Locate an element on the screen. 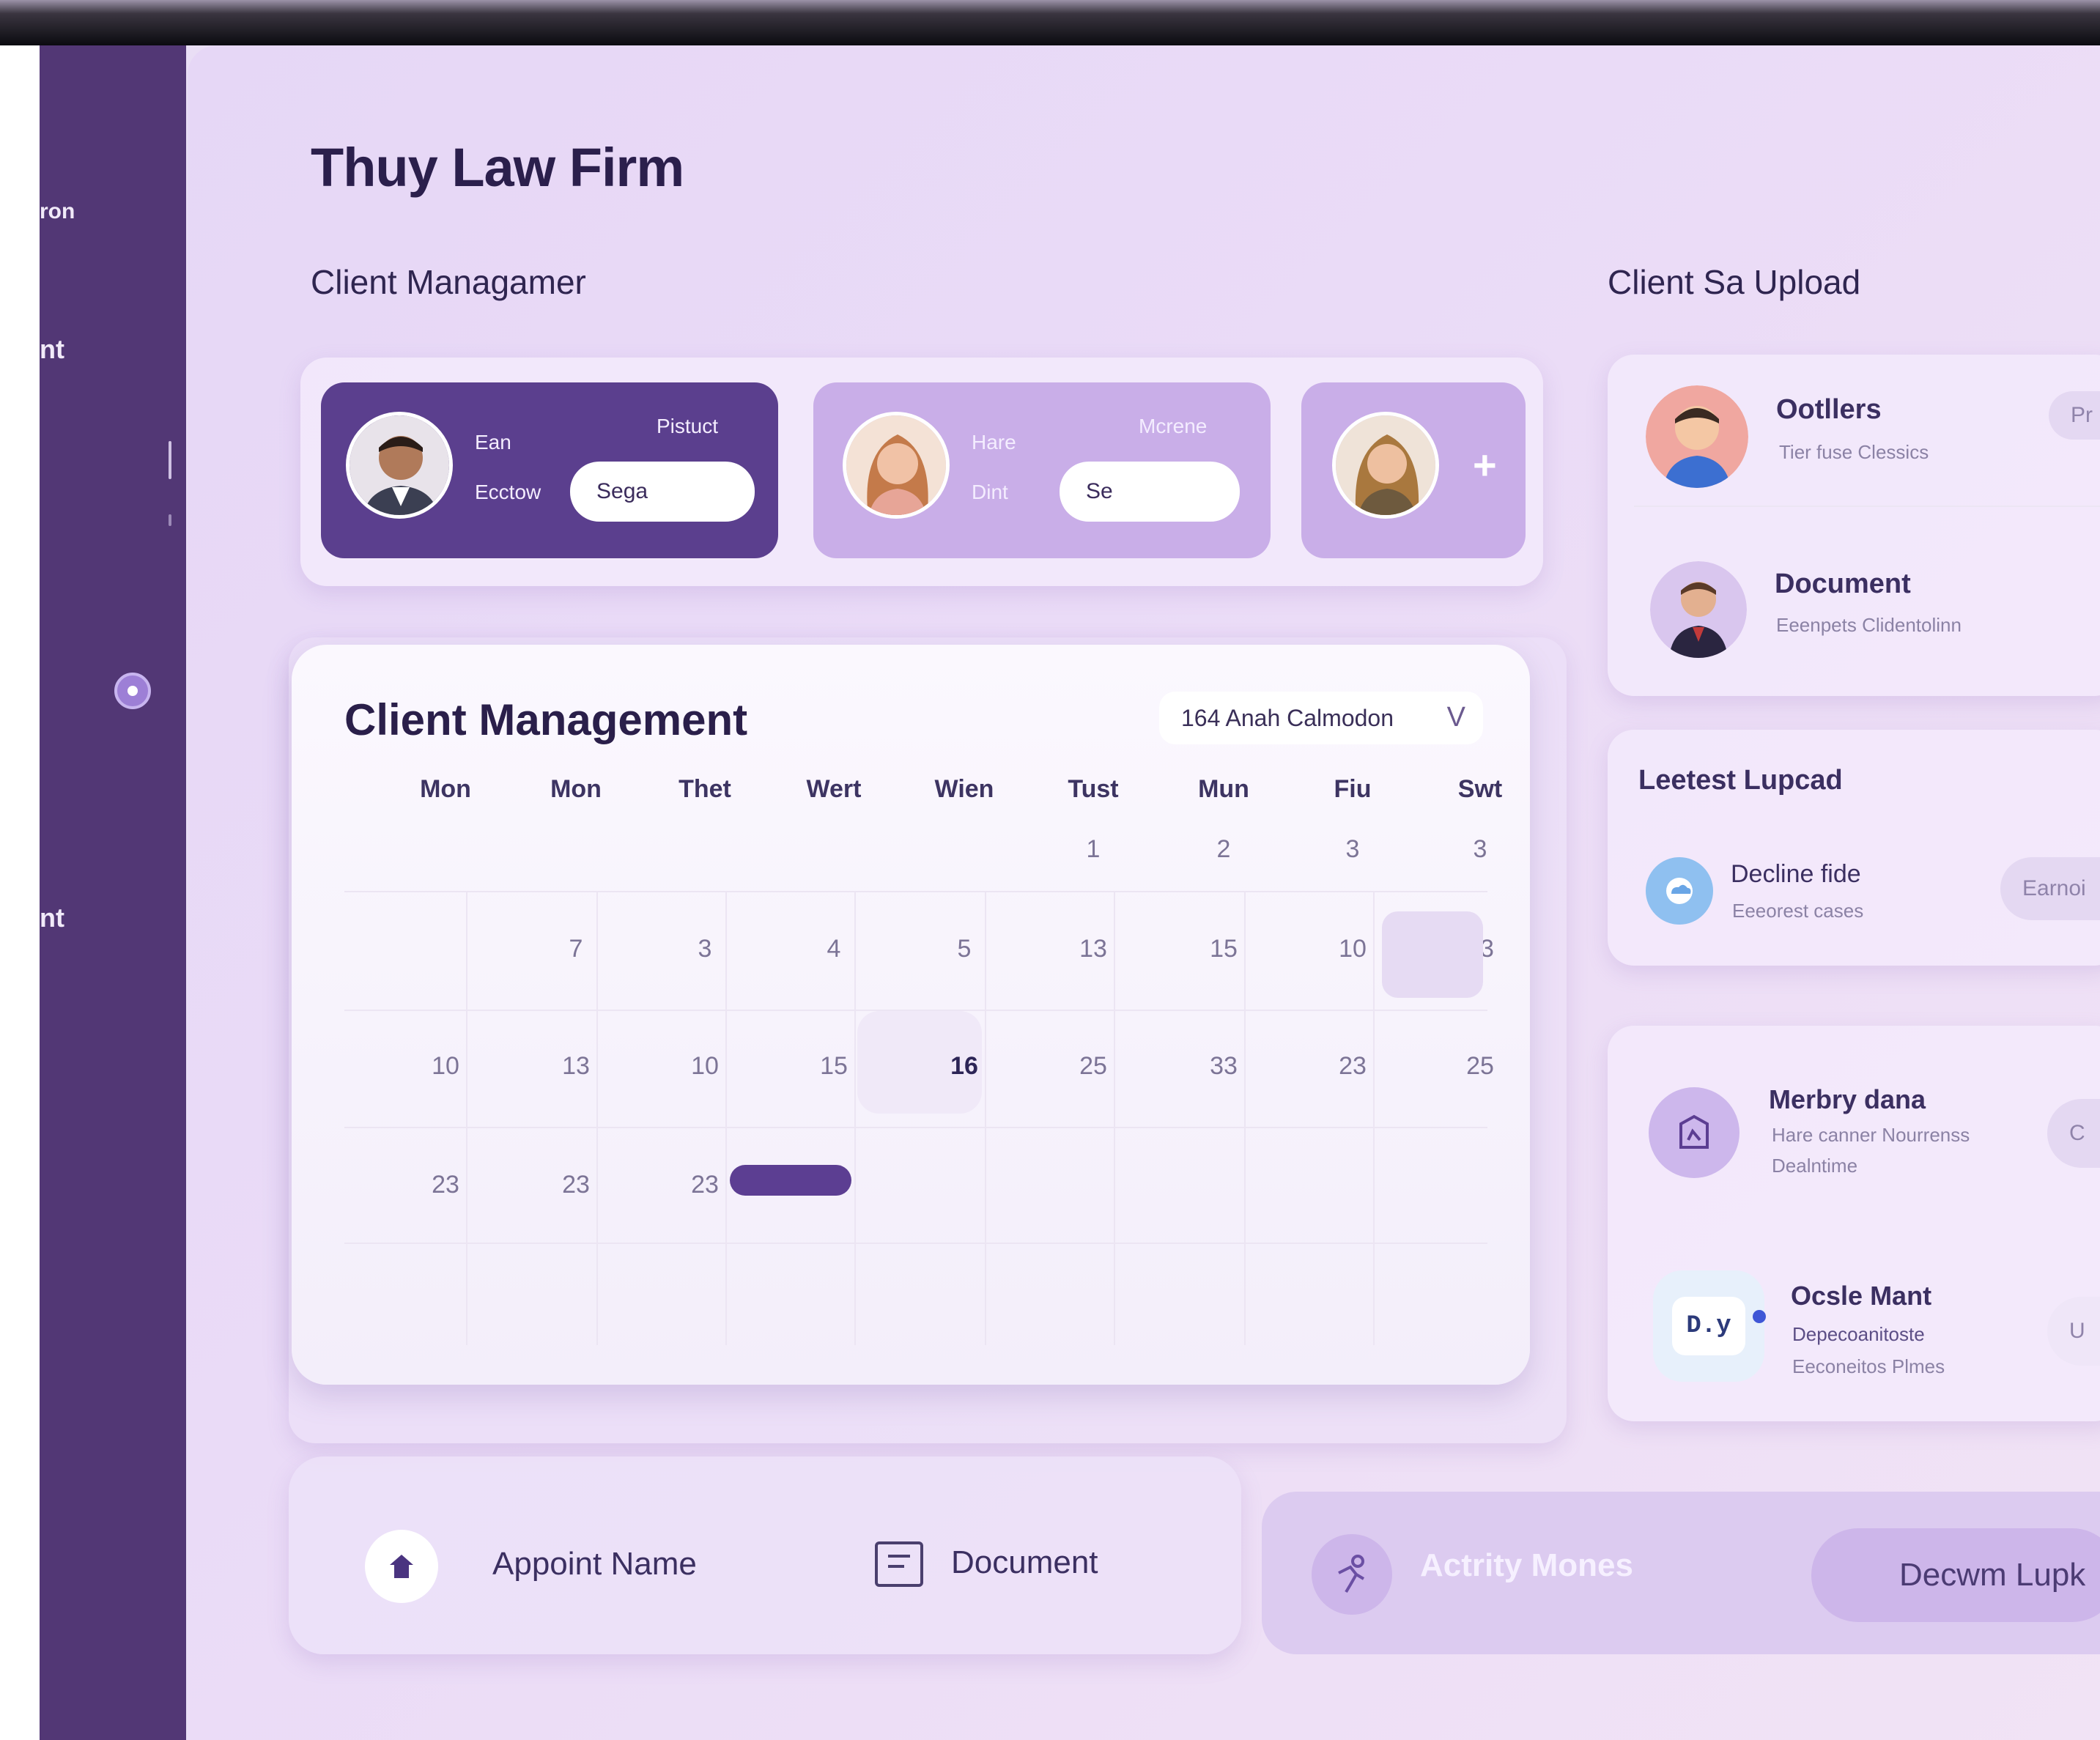 Image resolution: width=2100 pixels, height=1740 pixels. latest-upload-item-subtitle: Eeeorest cases is located at coordinates (1798, 911).